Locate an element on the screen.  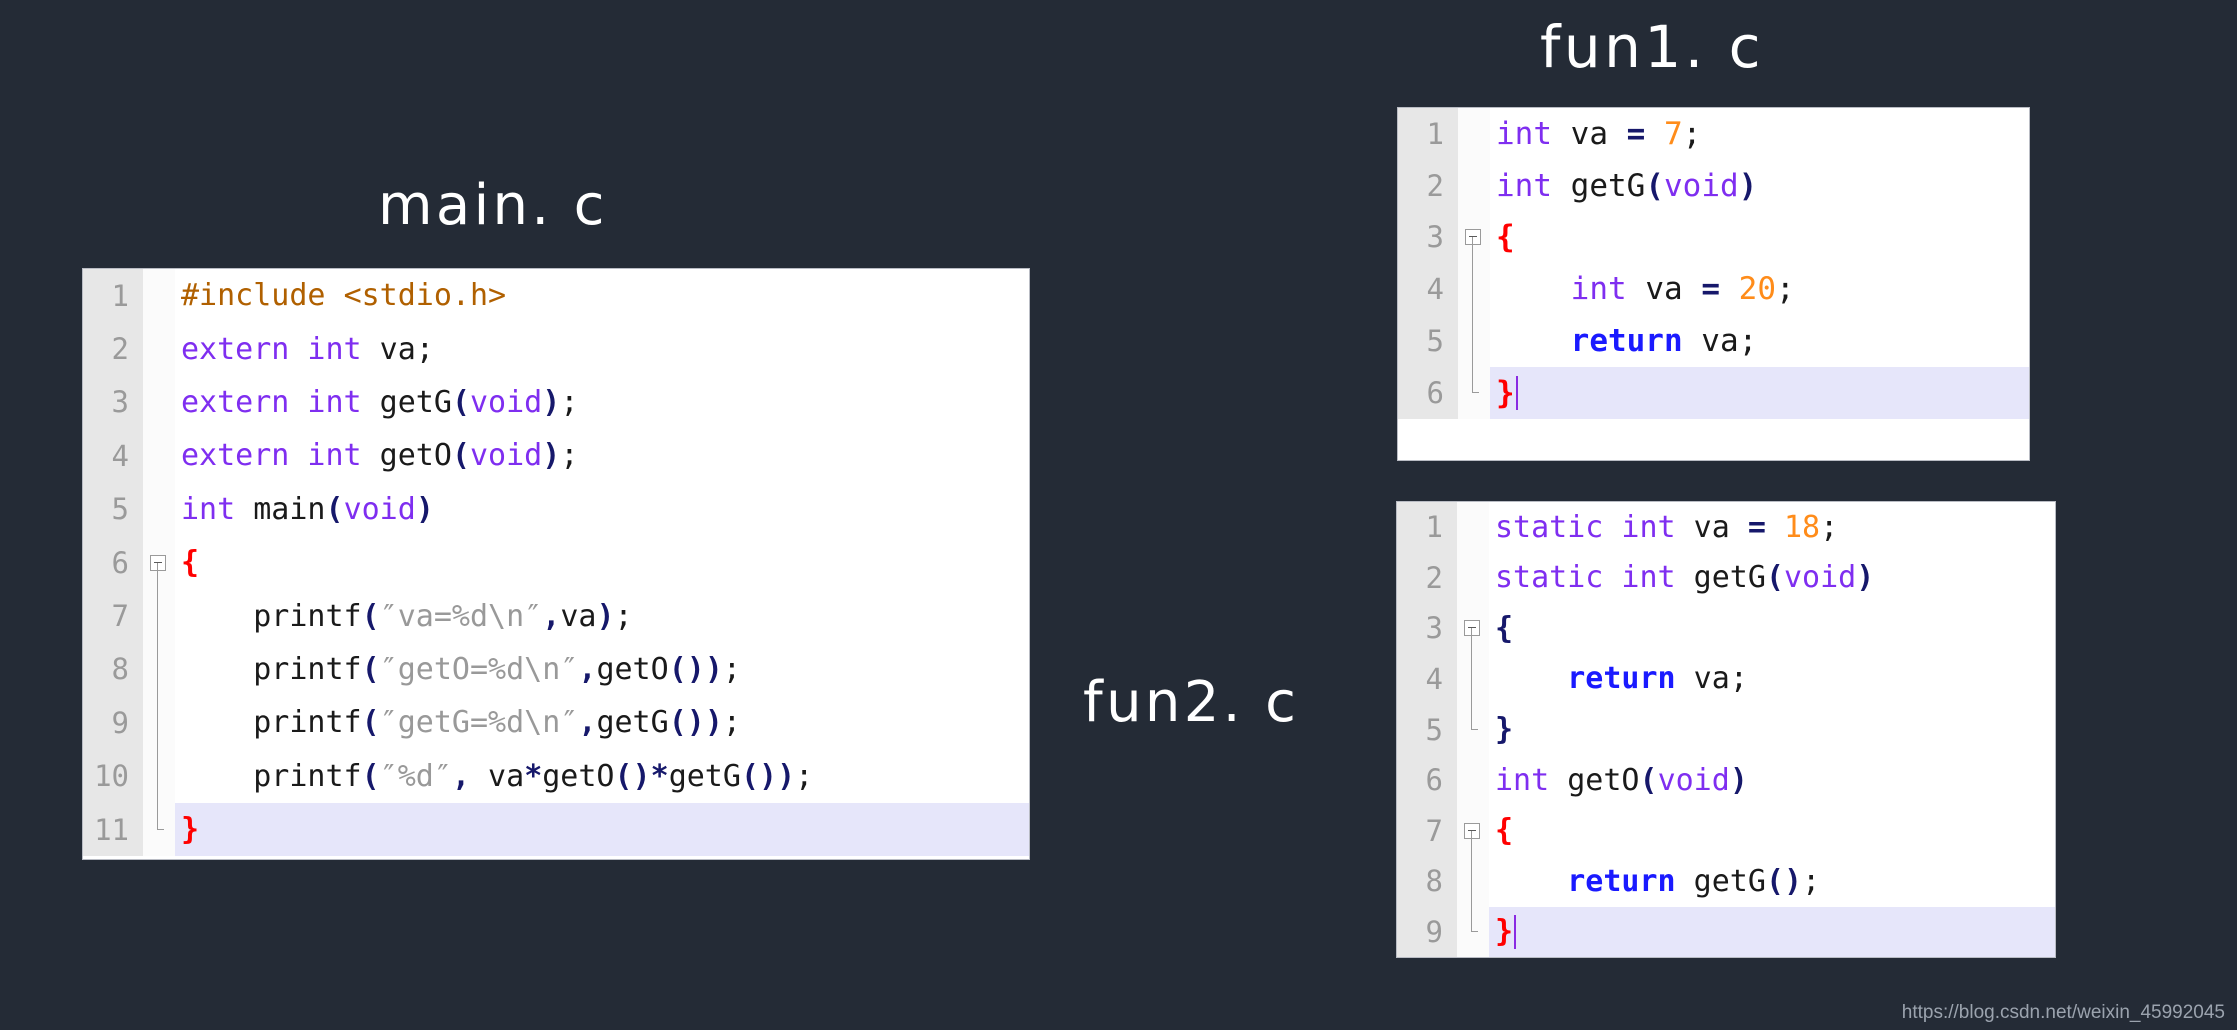
code-line: 4 return va; is located at coordinates (1726, 679).